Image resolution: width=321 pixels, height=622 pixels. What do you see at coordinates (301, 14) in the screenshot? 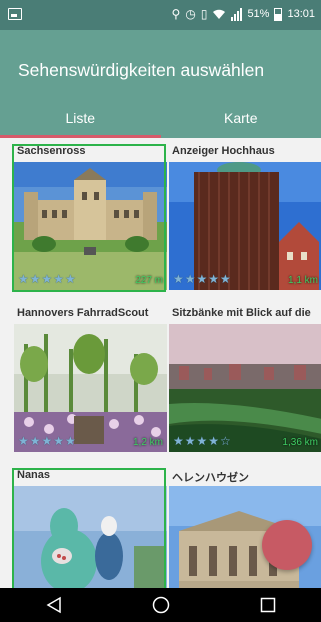
I see `clock: 13:01` at bounding box center [301, 14].